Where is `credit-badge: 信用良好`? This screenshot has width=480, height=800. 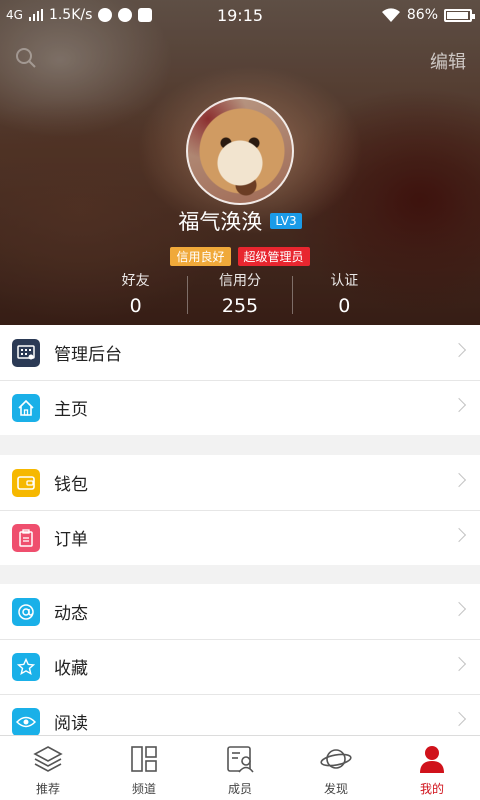
credit-badge: 信用良好 is located at coordinates (200, 256).